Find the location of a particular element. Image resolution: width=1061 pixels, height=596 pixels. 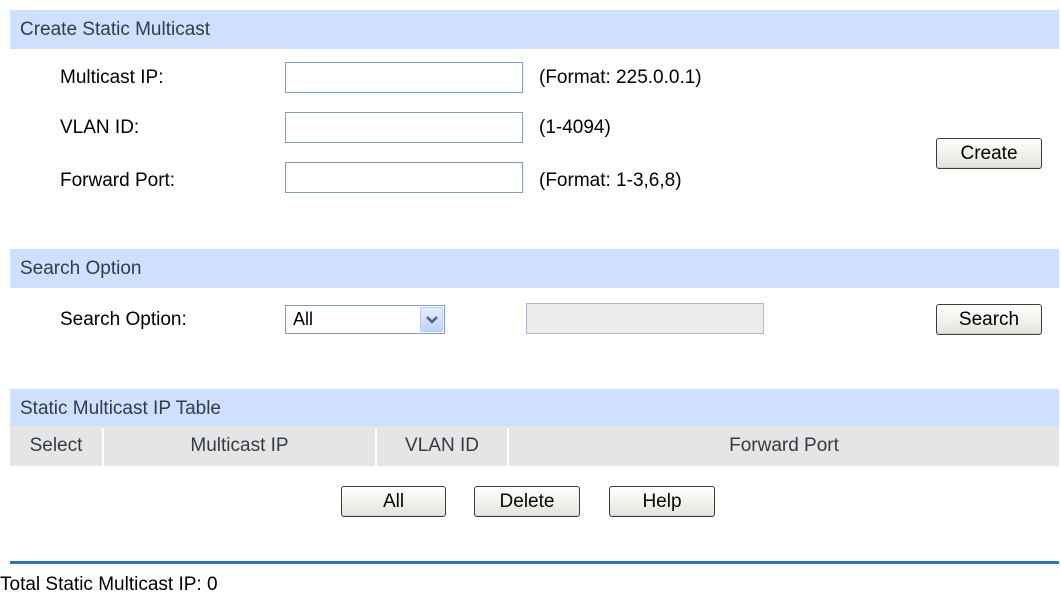

static-multicast-ip-table-header: Static Multicast IP Table is located at coordinates (534, 408).